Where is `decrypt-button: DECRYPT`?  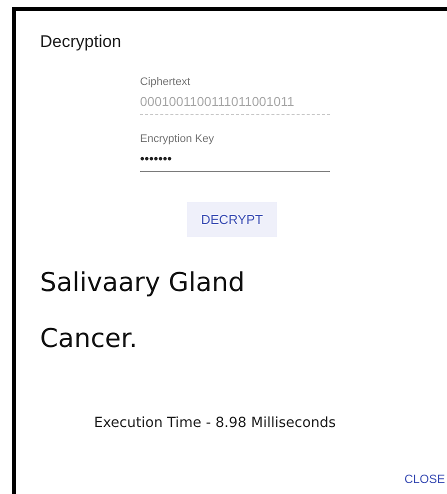
decrypt-button: DECRYPT is located at coordinates (232, 219).